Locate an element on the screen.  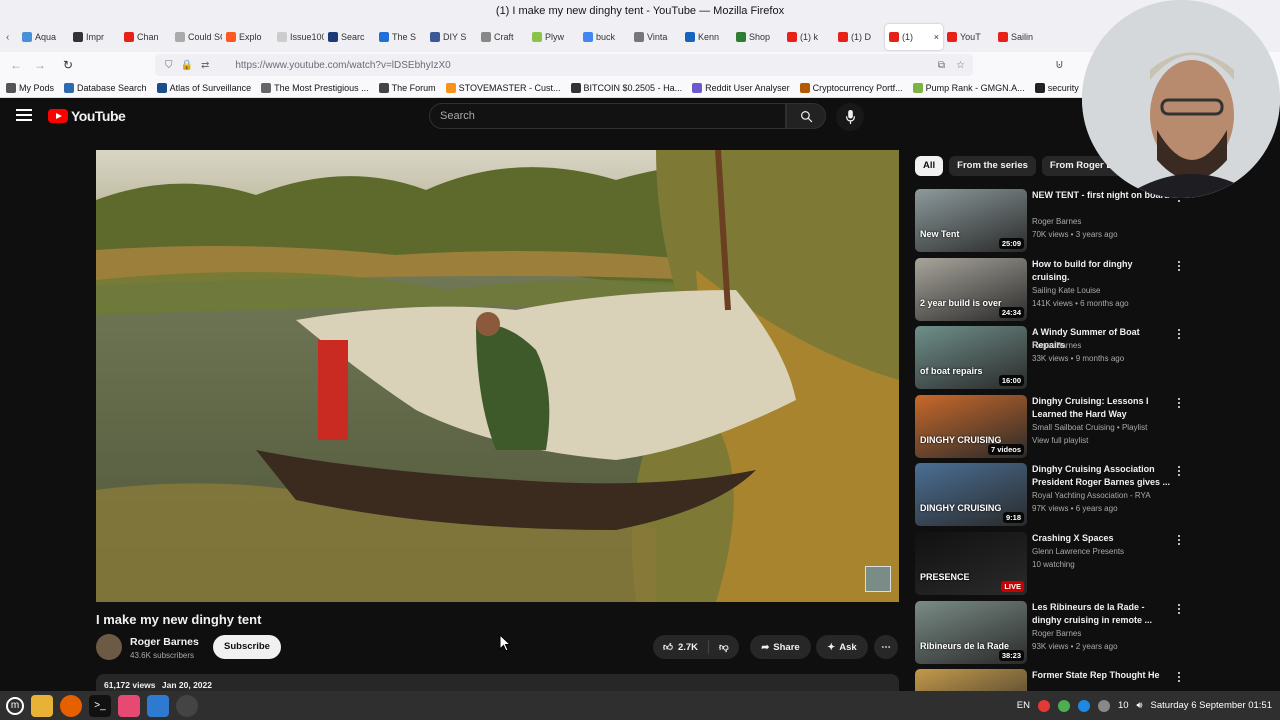
tab-5: Issue100 is located at coordinates (298, 37).